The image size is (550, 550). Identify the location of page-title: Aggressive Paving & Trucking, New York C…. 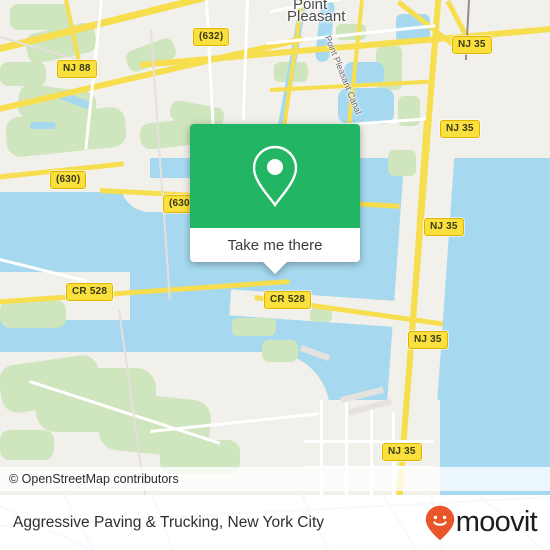
(168, 522).